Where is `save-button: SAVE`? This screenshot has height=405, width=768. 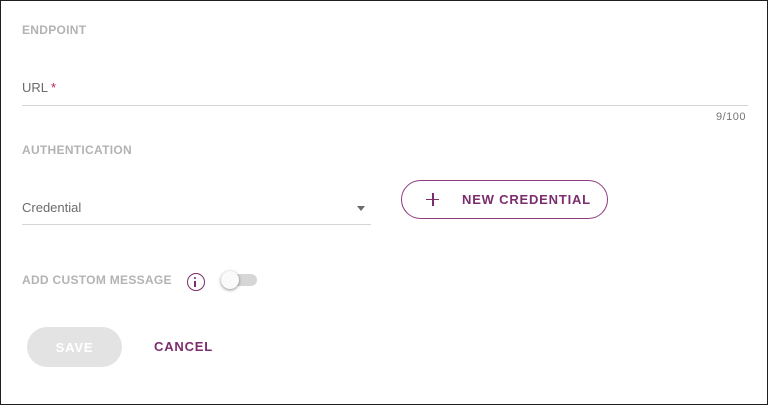
save-button: SAVE is located at coordinates (74, 347).